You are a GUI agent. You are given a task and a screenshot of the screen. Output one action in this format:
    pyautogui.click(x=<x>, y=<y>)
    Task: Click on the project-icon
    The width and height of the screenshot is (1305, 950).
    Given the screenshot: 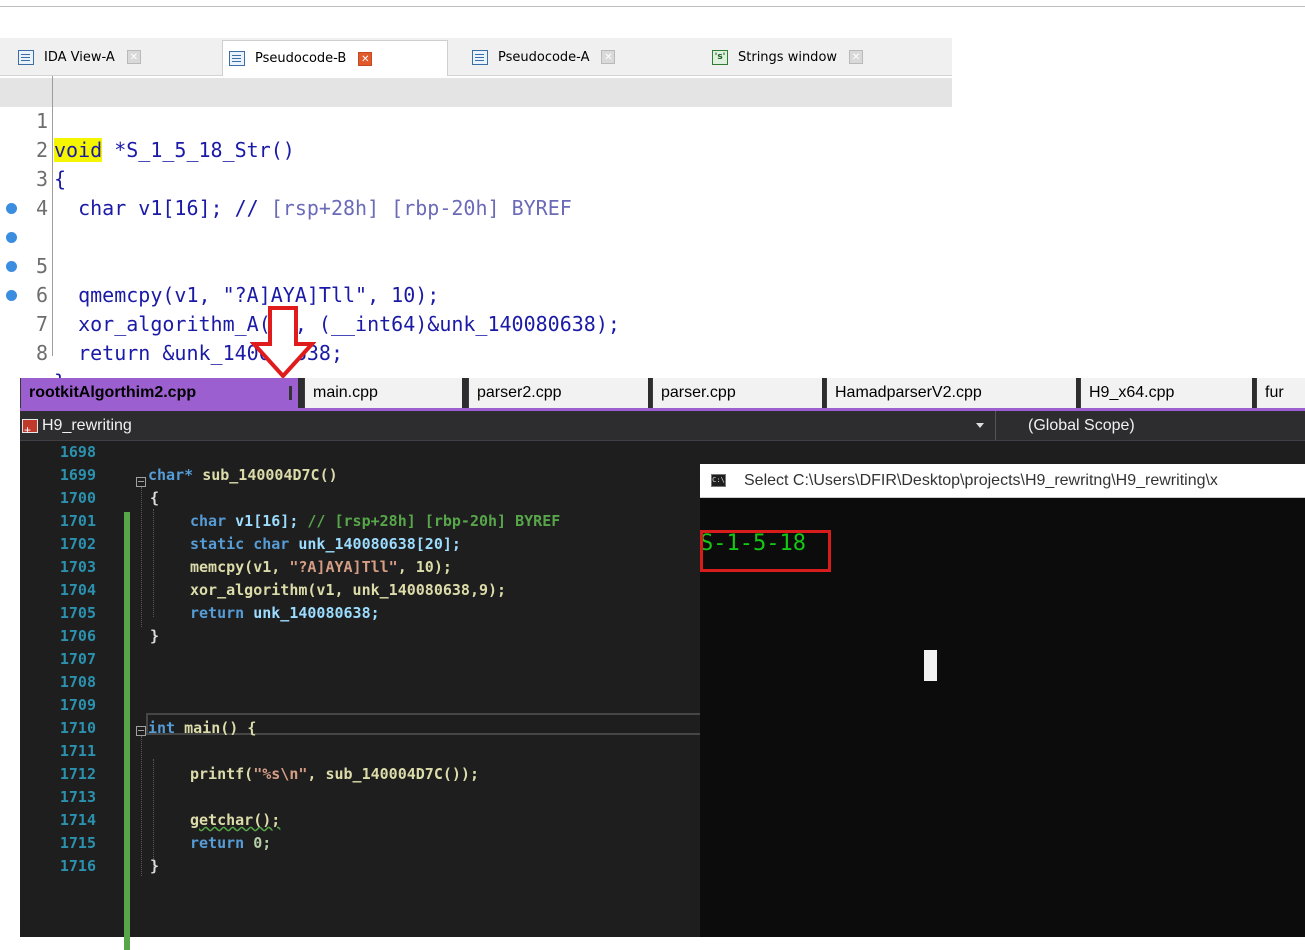 What is the action you would take?
    pyautogui.click(x=30, y=430)
    